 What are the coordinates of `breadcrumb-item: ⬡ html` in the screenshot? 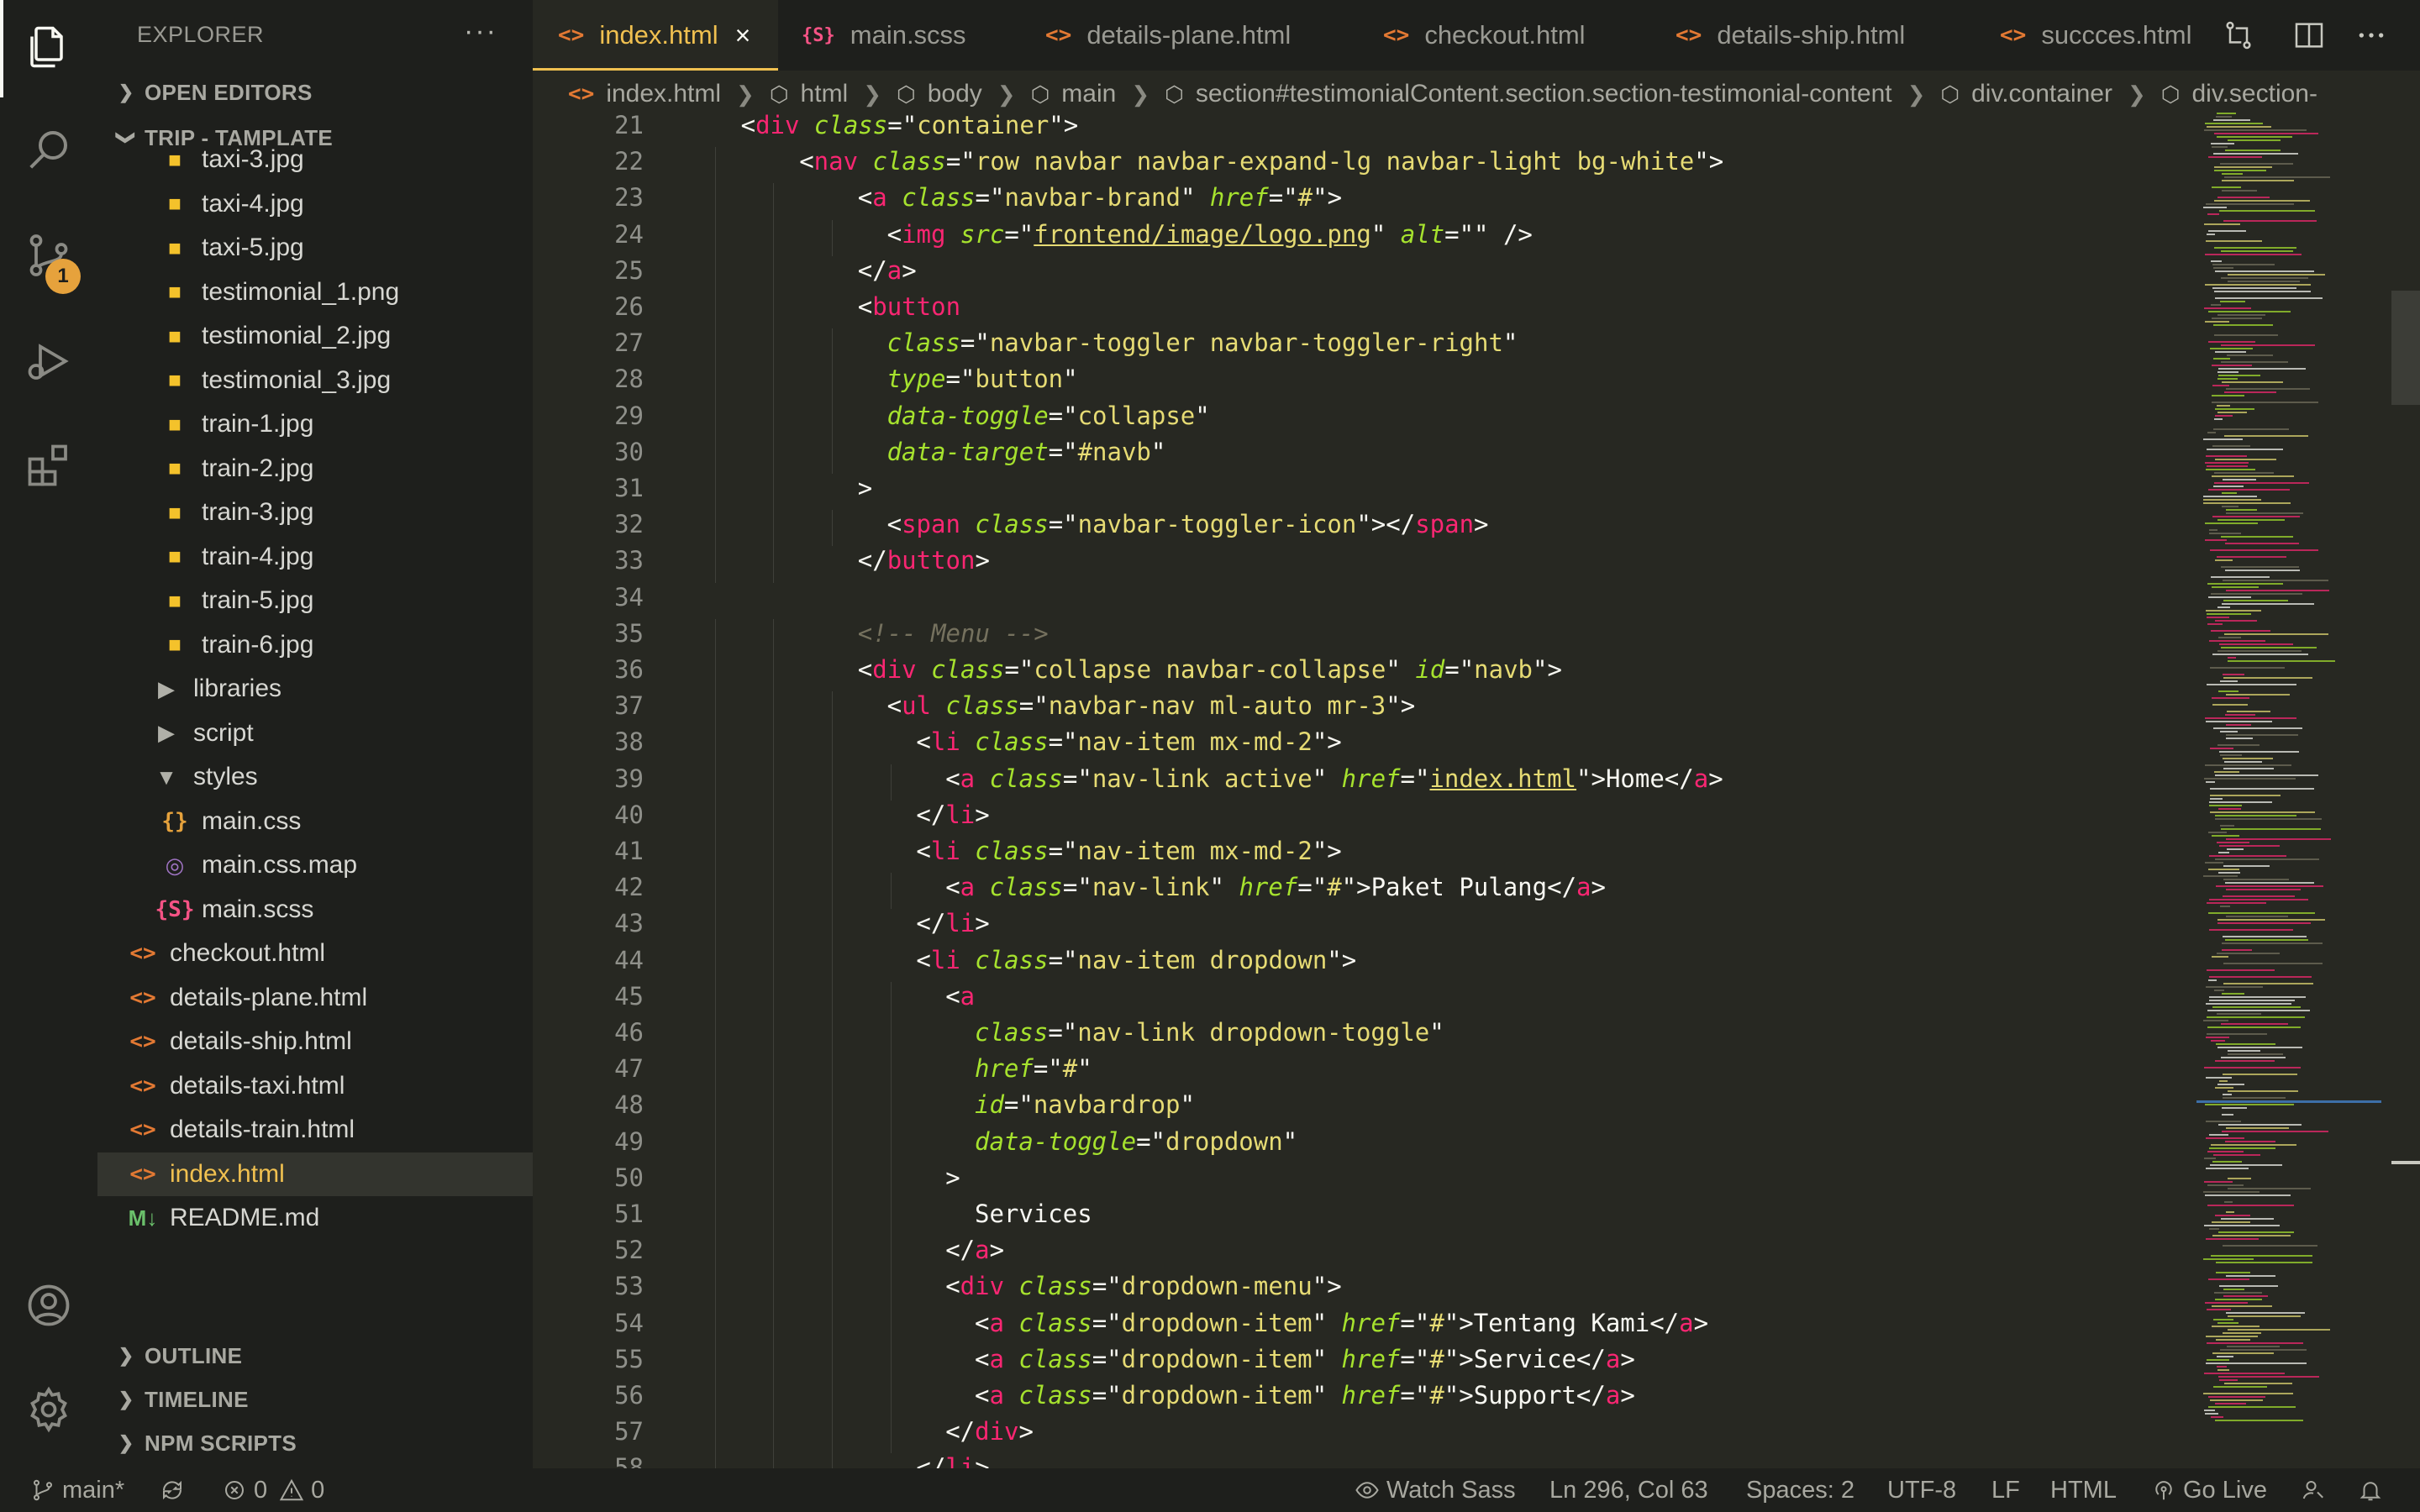 It's located at (809, 94).